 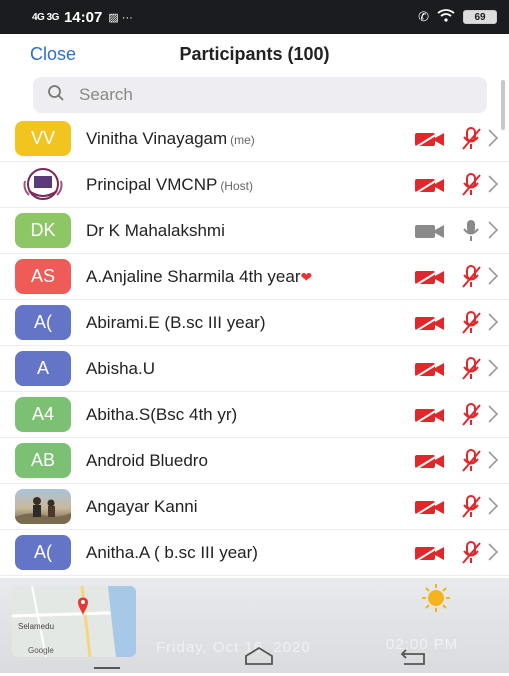 I want to click on weather-sun-icon, so click(x=436, y=600).